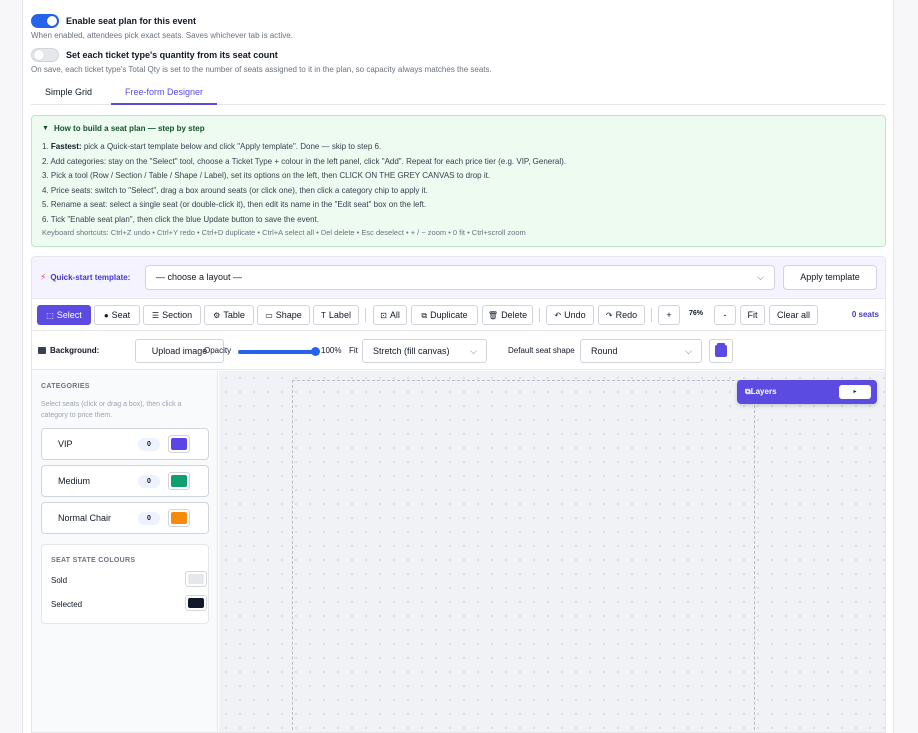 This screenshot has width=918, height=733. What do you see at coordinates (45, 55) in the screenshot?
I see `qty-toggle` at bounding box center [45, 55].